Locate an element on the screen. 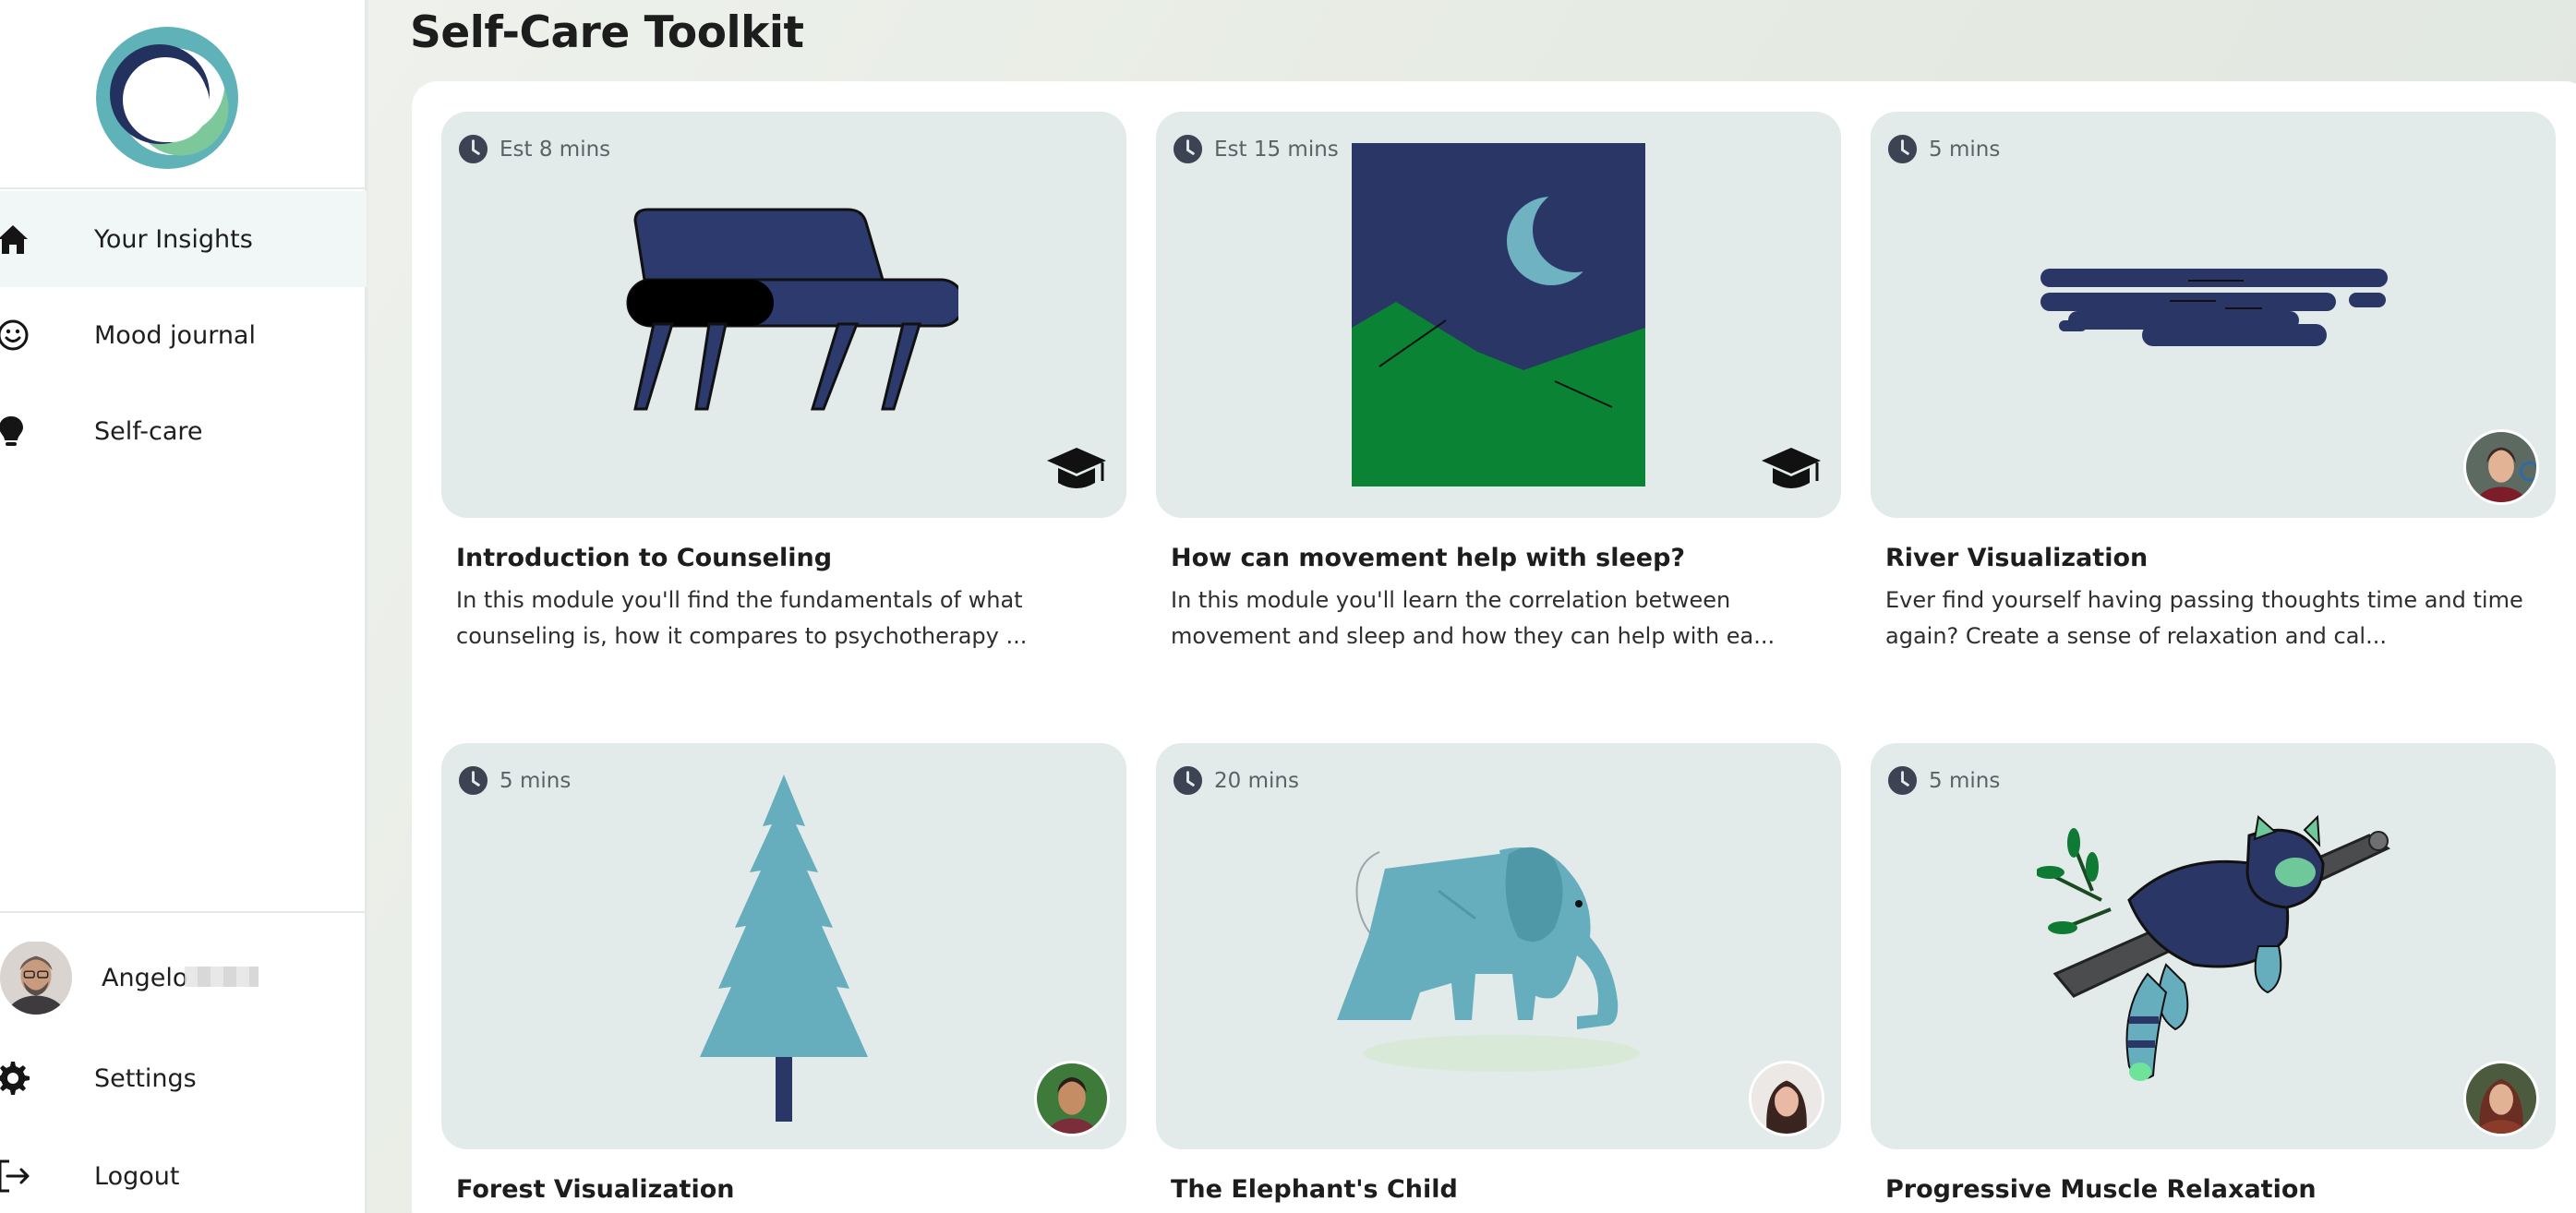  red-panda-illustration is located at coordinates (2213, 947).